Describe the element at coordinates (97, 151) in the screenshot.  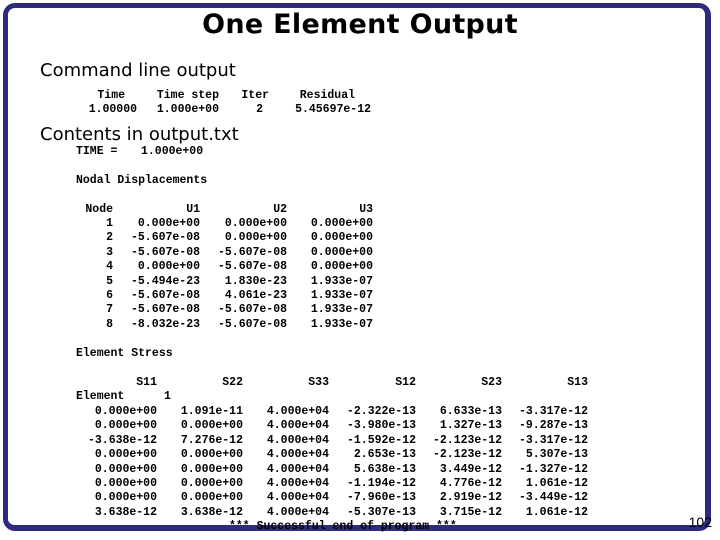
I see `time-label: TIME =` at that location.